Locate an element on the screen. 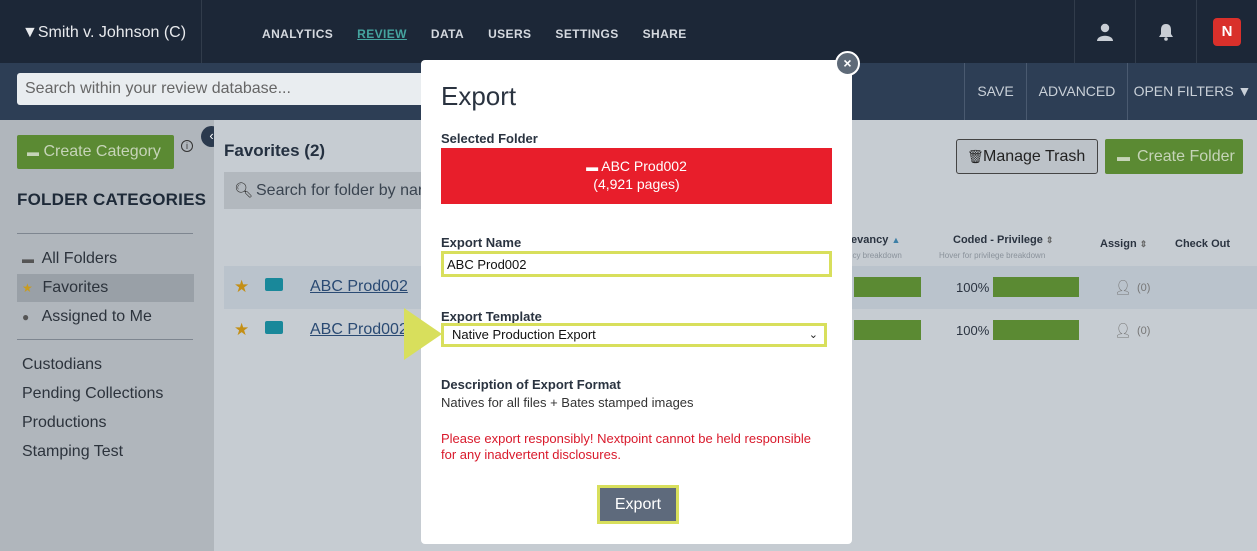  case-selector: ▼Smith v. Johnson (C) is located at coordinates (101, 31).